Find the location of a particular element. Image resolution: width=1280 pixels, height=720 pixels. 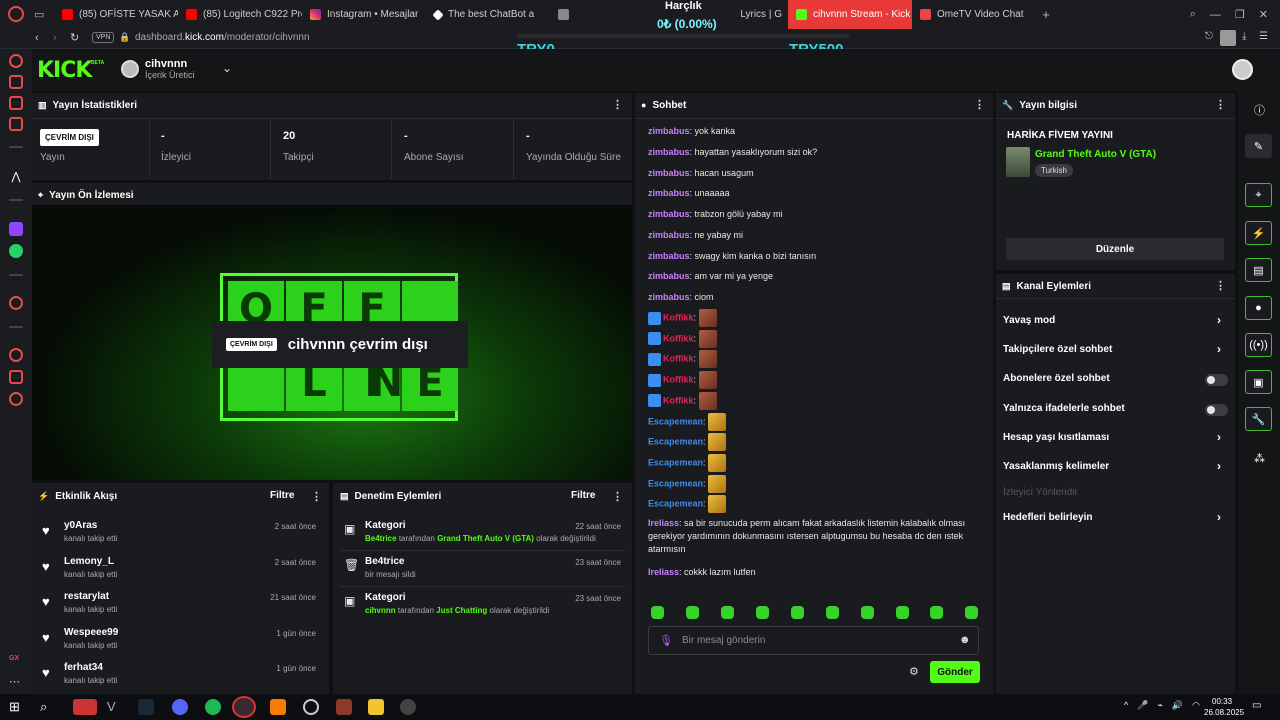

twitch-icon is located at coordinates (16, 229).